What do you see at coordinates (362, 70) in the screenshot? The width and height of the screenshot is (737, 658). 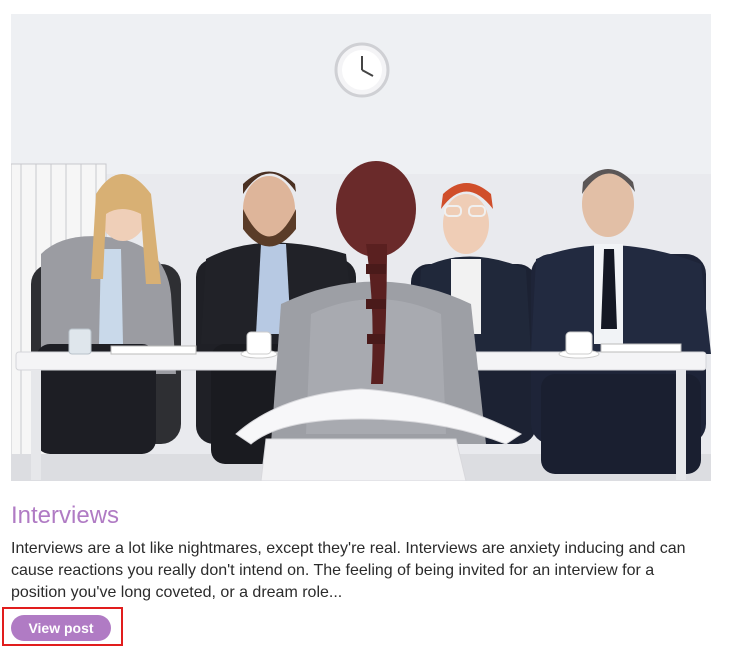 I see `clock-icon` at bounding box center [362, 70].